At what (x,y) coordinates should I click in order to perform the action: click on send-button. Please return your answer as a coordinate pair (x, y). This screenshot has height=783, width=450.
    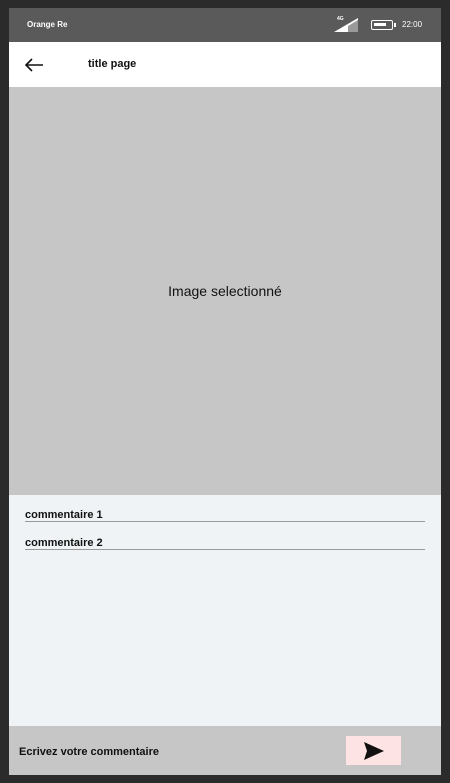
    Looking at the image, I should click on (373, 750).